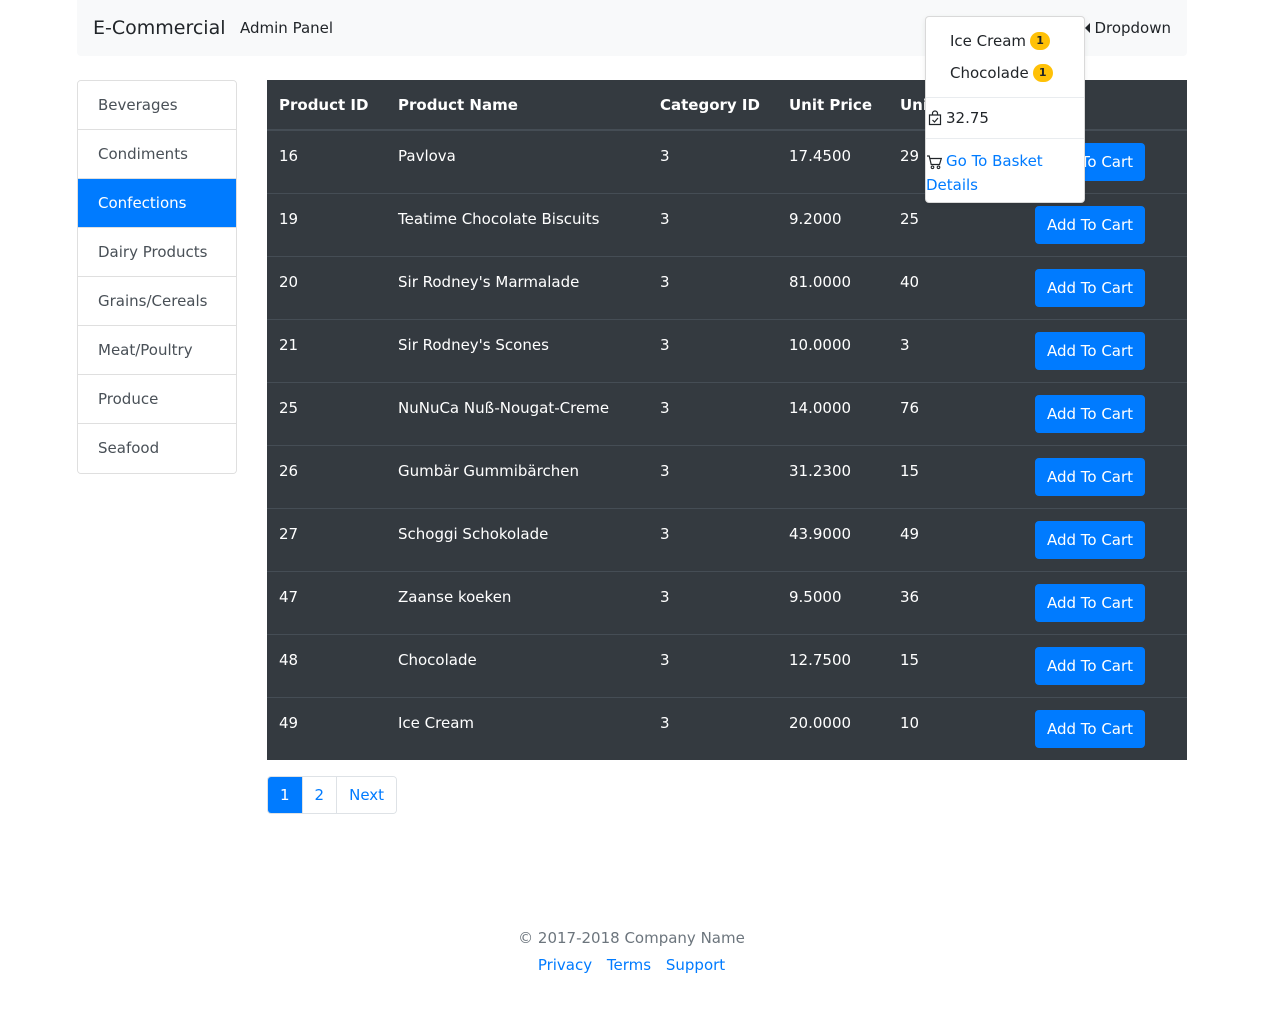  Describe the element at coordinates (832, 105) in the screenshot. I see `header-unit-price: Unit Price` at that location.